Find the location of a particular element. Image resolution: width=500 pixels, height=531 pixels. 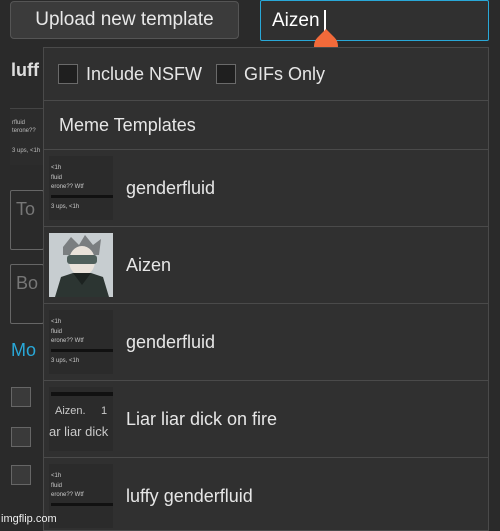

bg-thumb-line: terone?? is located at coordinates (24, 131).